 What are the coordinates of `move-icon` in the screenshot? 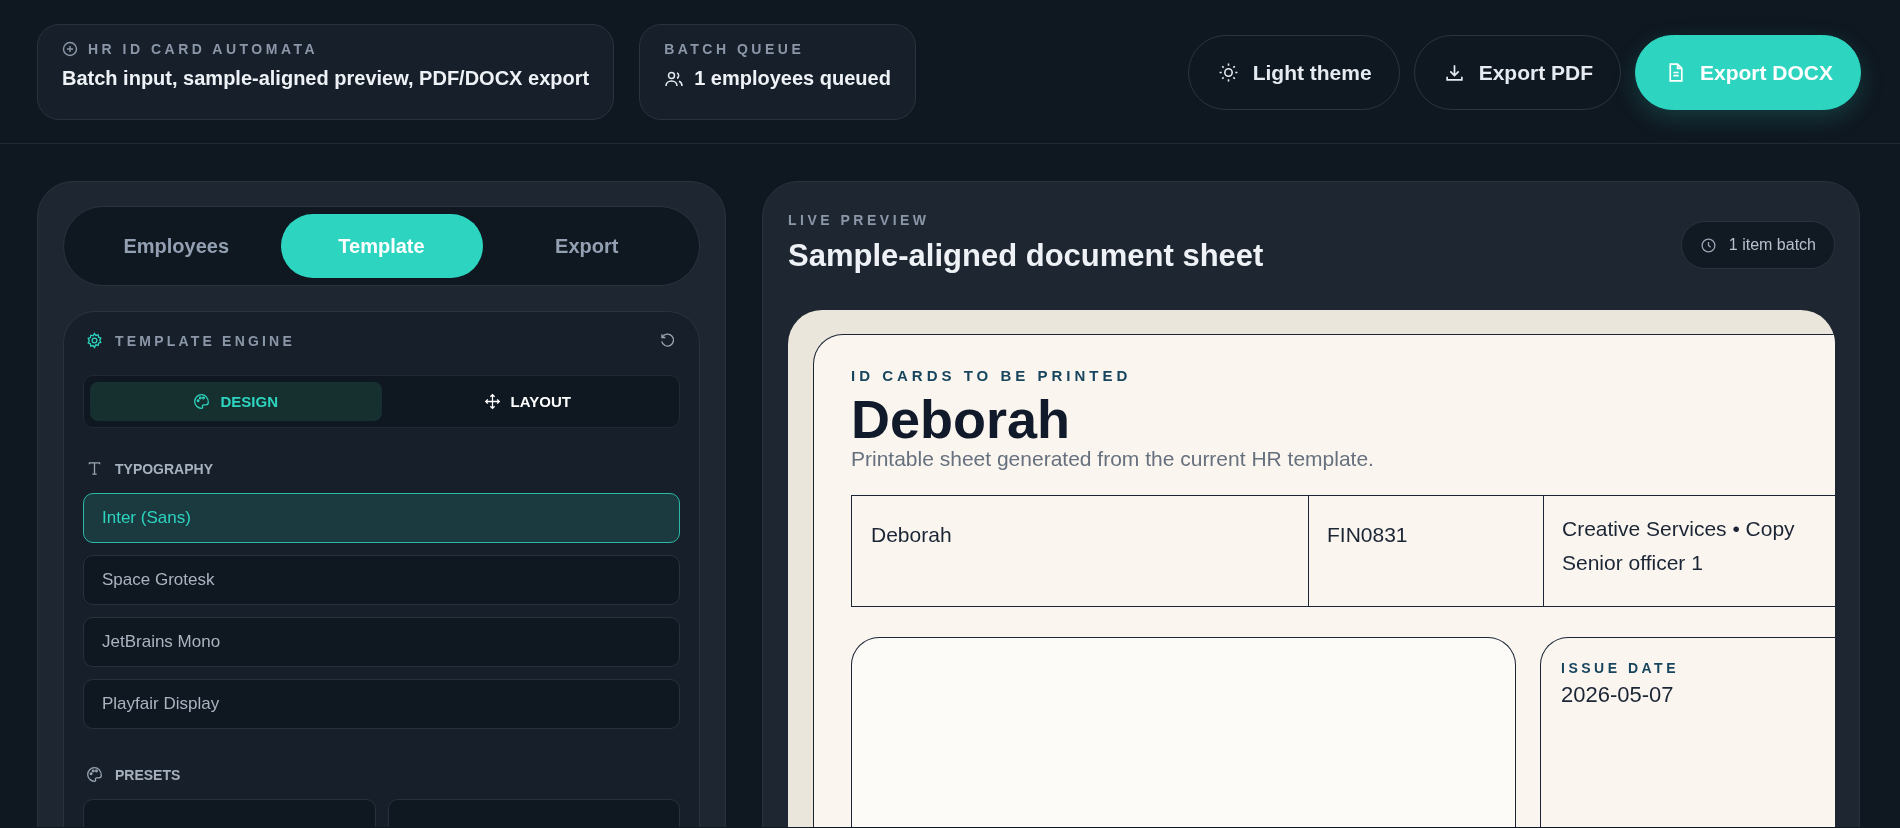 It's located at (492, 401).